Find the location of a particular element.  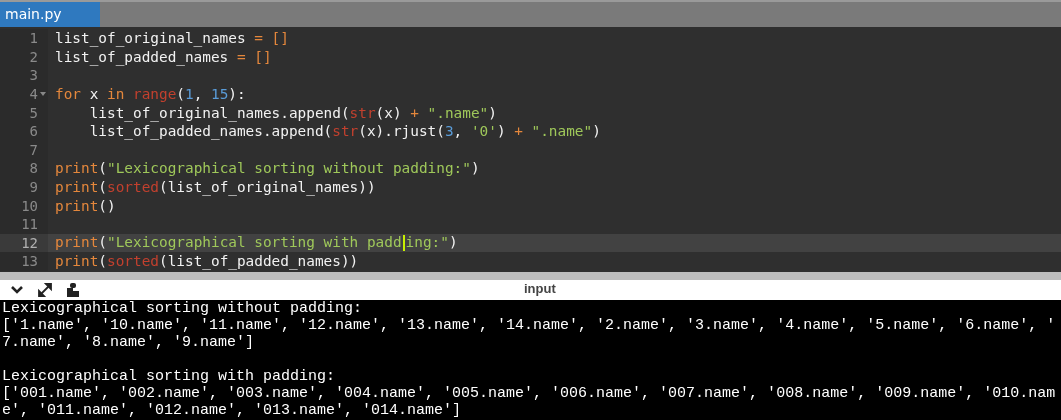

output-line: ['1.name', '10.name', '11.name', '12.name', '13.name', '14.name', '2.name', '3.name', '4.name', '5.name', '6.name', ' is located at coordinates (529, 325).